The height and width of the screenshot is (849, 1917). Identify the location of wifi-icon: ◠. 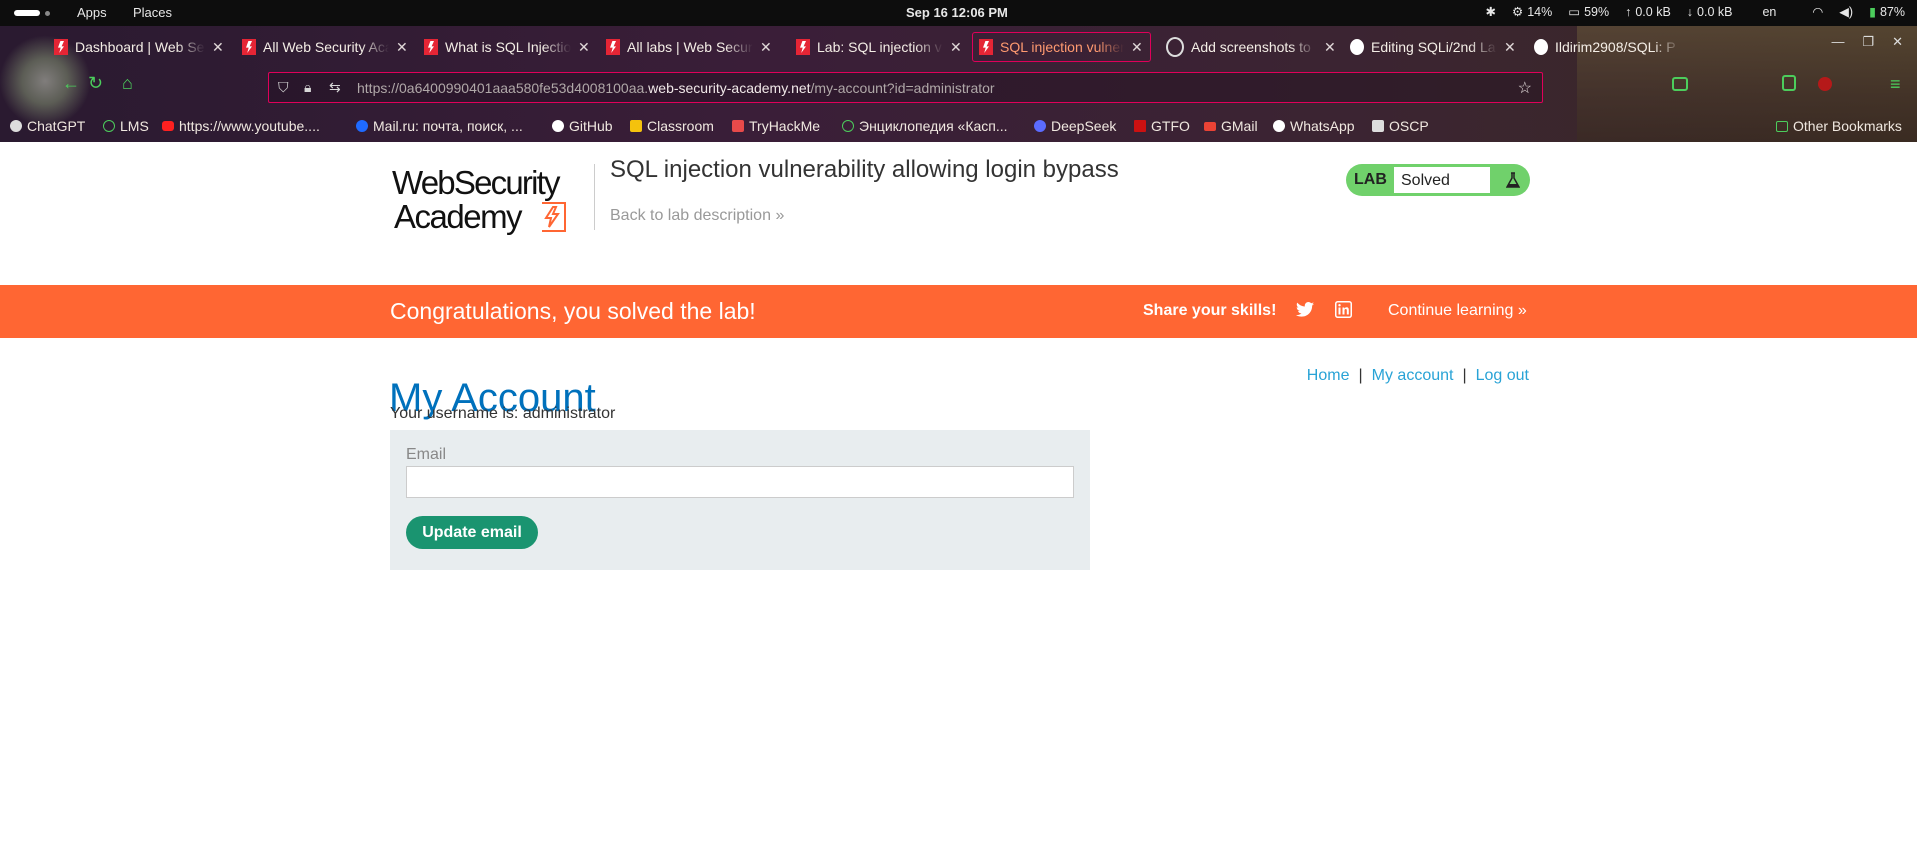
(1817, 11).